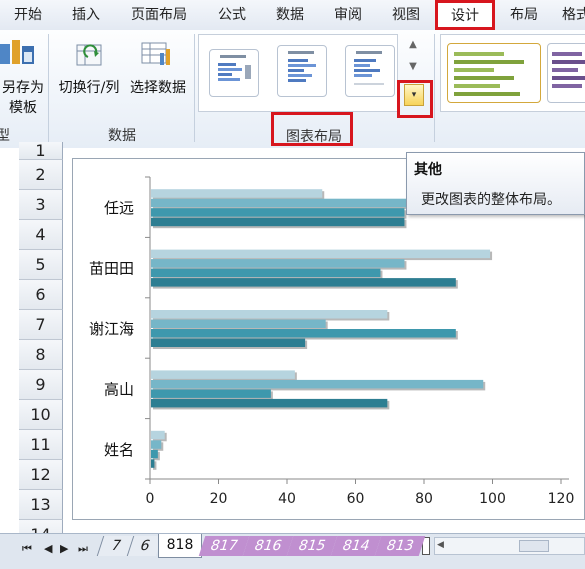 The height and width of the screenshot is (569, 585). What do you see at coordinates (495, 183) in the screenshot?
I see `tooltip: 其他 更改图表的整体布局。` at bounding box center [495, 183].